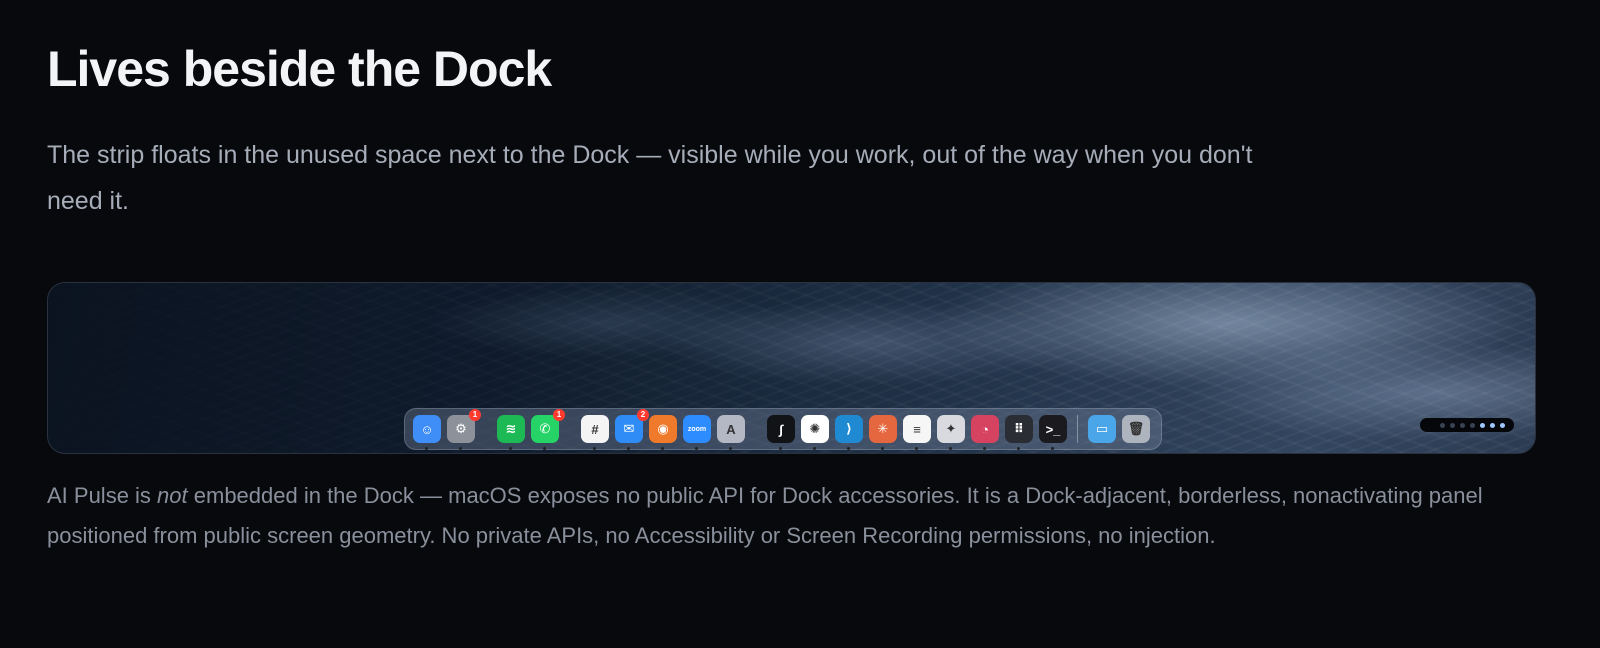 The image size is (1600, 648). I want to click on slack-icon: #, so click(595, 432).